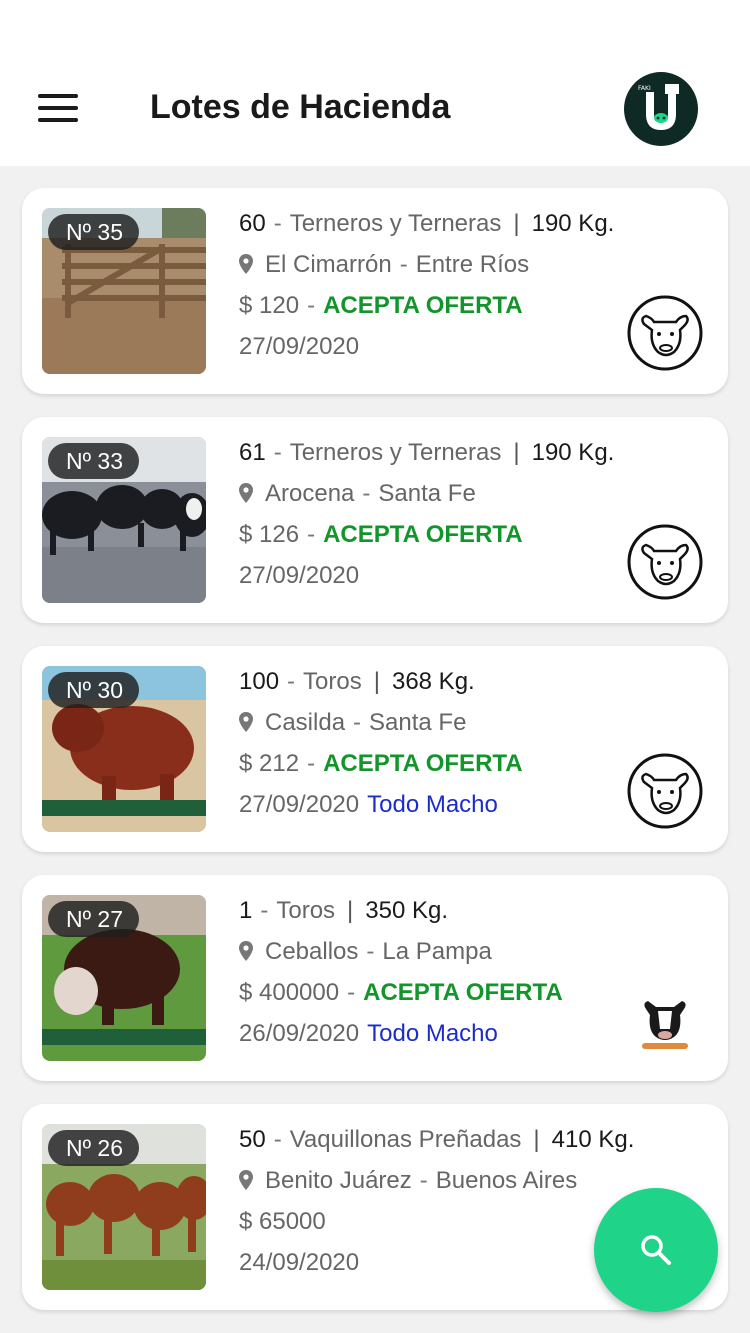 Image resolution: width=750 pixels, height=1333 pixels. I want to click on lot-city: Casilda, so click(305, 722).